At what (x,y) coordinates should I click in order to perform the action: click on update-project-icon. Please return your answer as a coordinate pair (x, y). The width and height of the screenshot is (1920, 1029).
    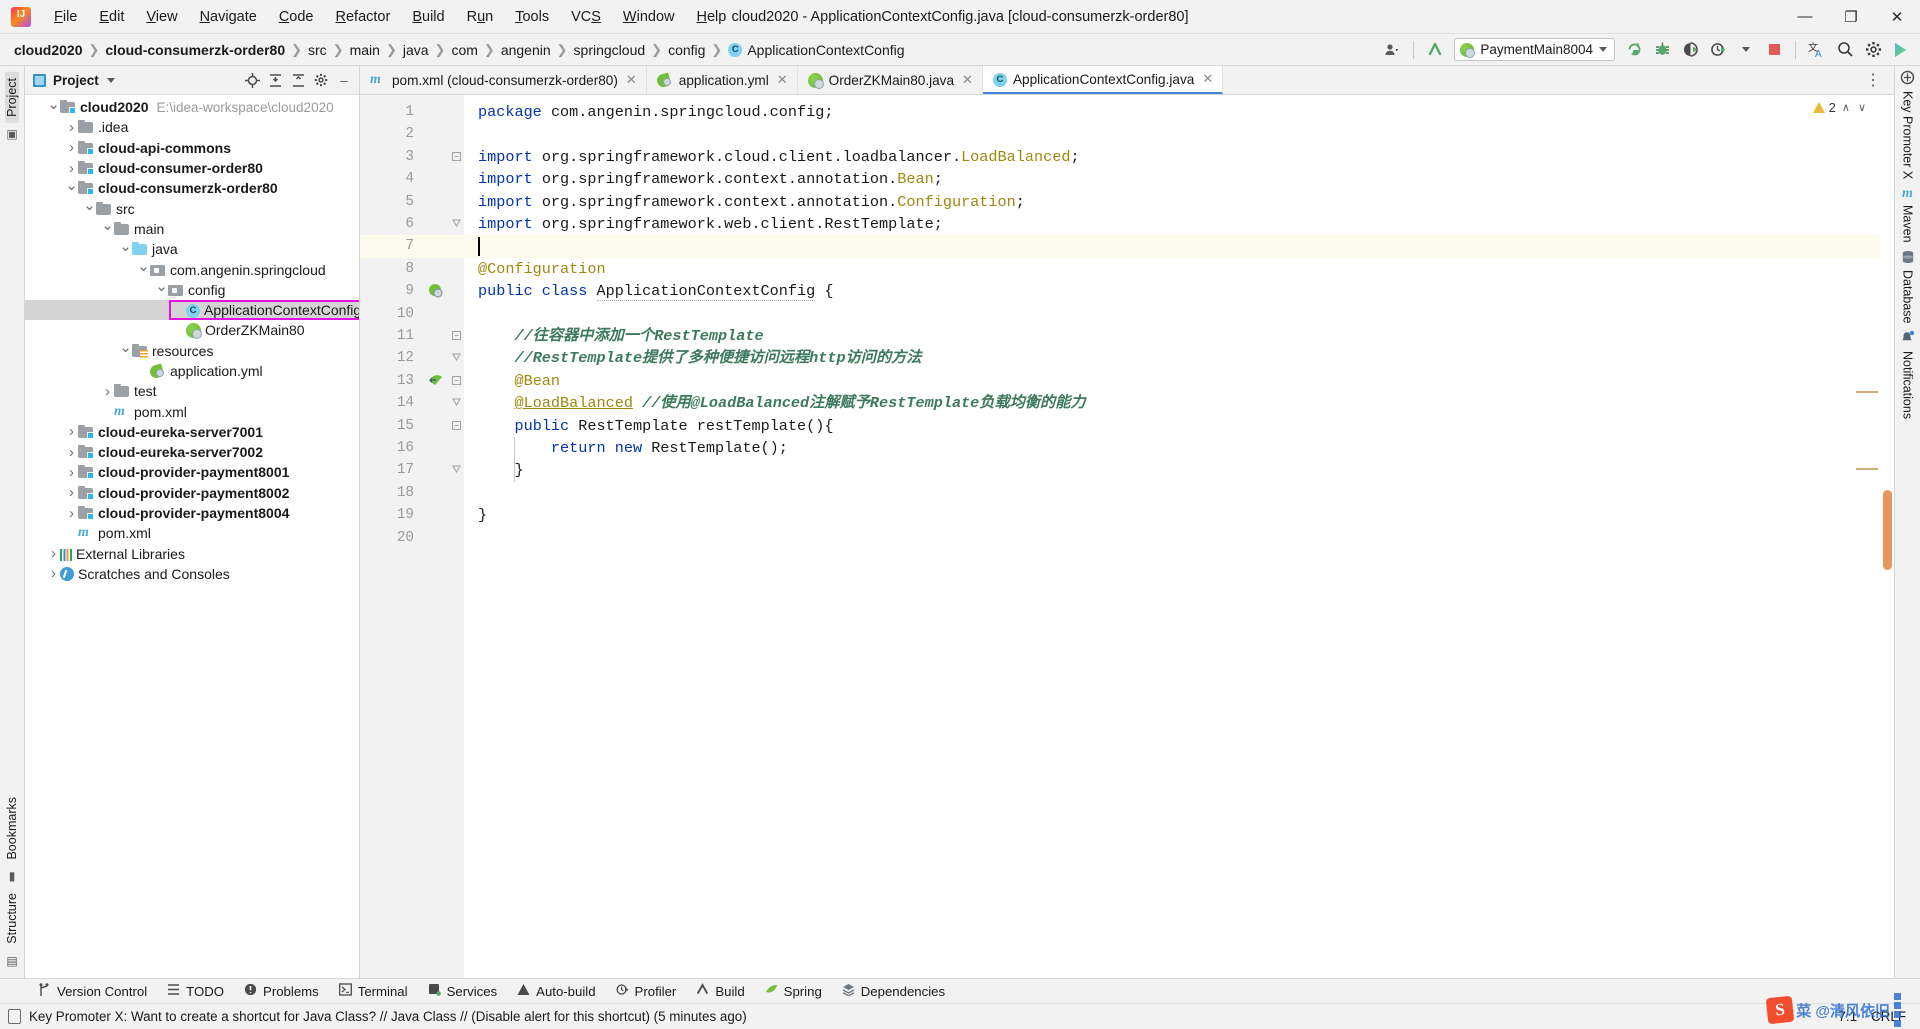
    Looking at the image, I should click on (1435, 50).